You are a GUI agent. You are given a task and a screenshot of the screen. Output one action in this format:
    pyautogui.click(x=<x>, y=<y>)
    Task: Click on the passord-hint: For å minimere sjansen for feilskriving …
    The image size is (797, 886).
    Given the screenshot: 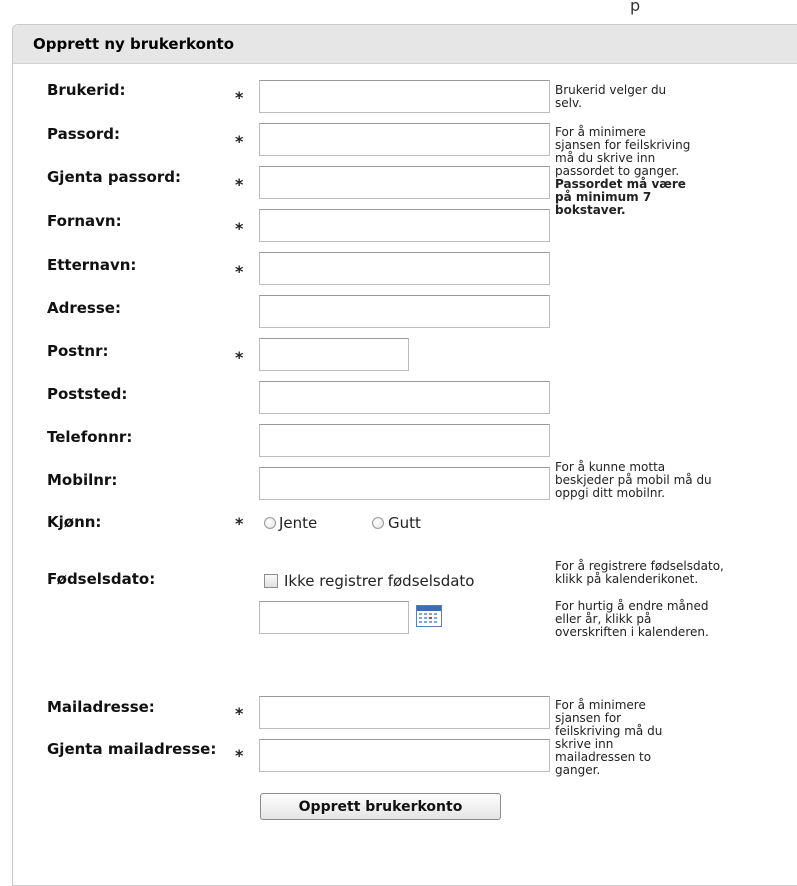 What is the action you would take?
    pyautogui.click(x=623, y=171)
    